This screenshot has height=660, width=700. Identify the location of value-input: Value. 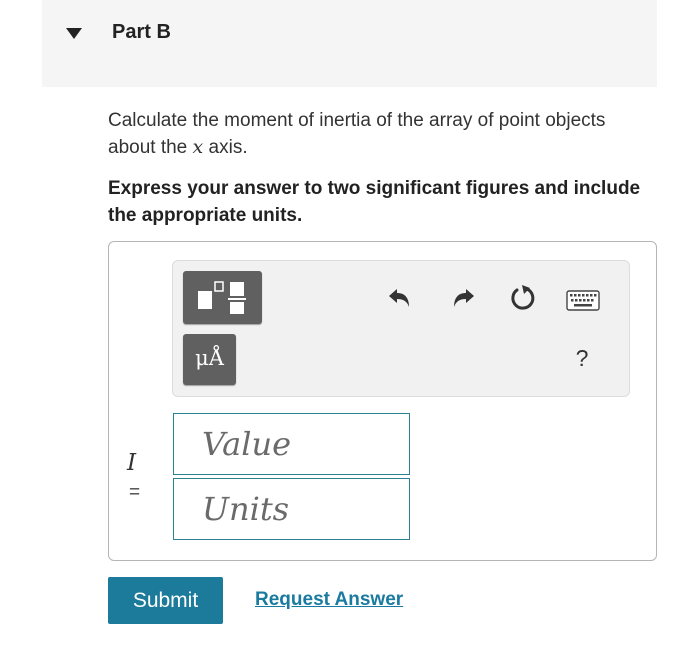
(291, 444).